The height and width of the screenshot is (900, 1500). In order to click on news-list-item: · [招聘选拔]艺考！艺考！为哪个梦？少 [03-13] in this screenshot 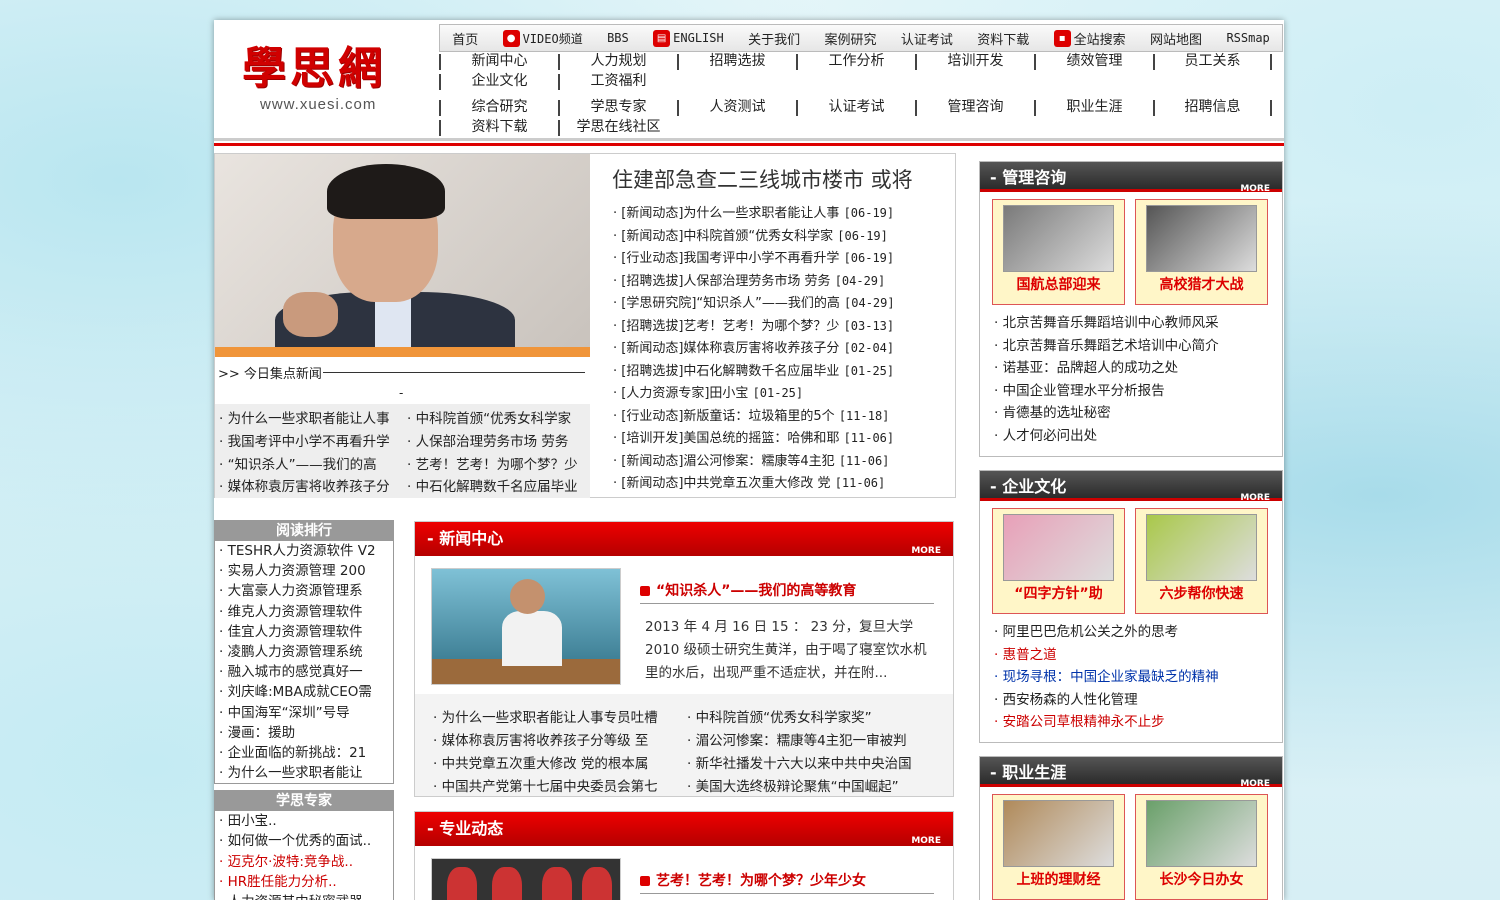, I will do `click(783, 326)`.